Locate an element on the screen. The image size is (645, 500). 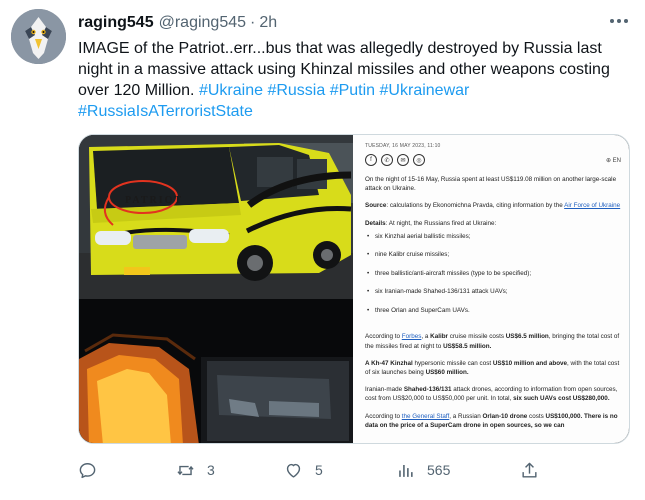
details-label: Details is located at coordinates (375, 223).